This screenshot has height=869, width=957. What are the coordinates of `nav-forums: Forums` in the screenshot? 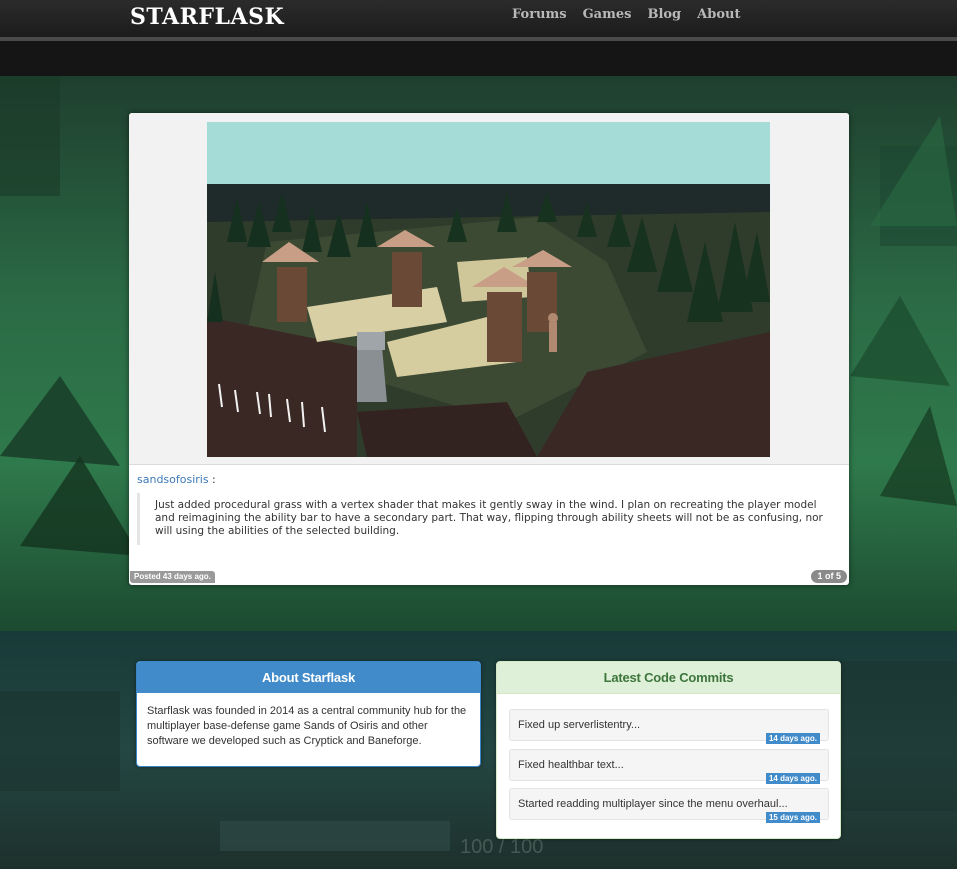 It's located at (539, 14).